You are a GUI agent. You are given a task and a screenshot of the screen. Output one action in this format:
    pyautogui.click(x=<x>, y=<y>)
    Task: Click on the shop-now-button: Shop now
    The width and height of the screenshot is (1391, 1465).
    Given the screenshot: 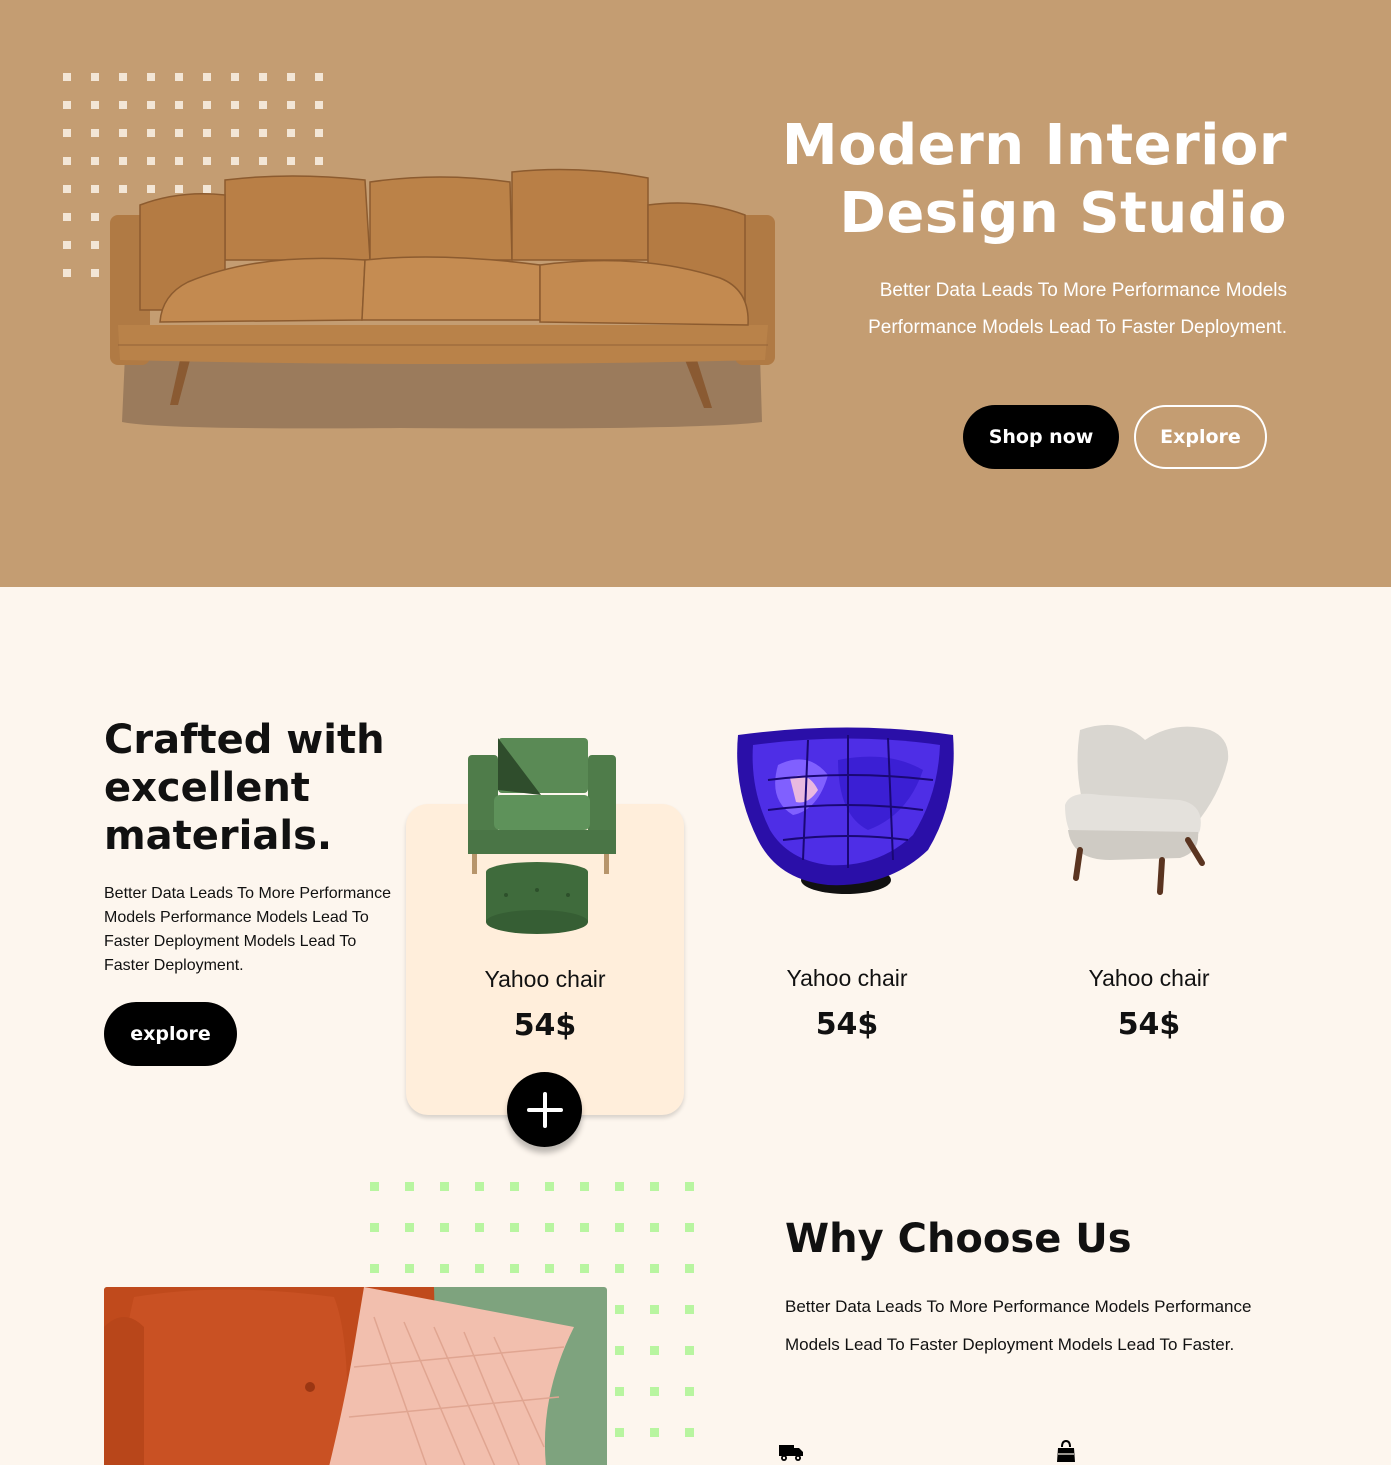 What is the action you would take?
    pyautogui.click(x=1041, y=437)
    